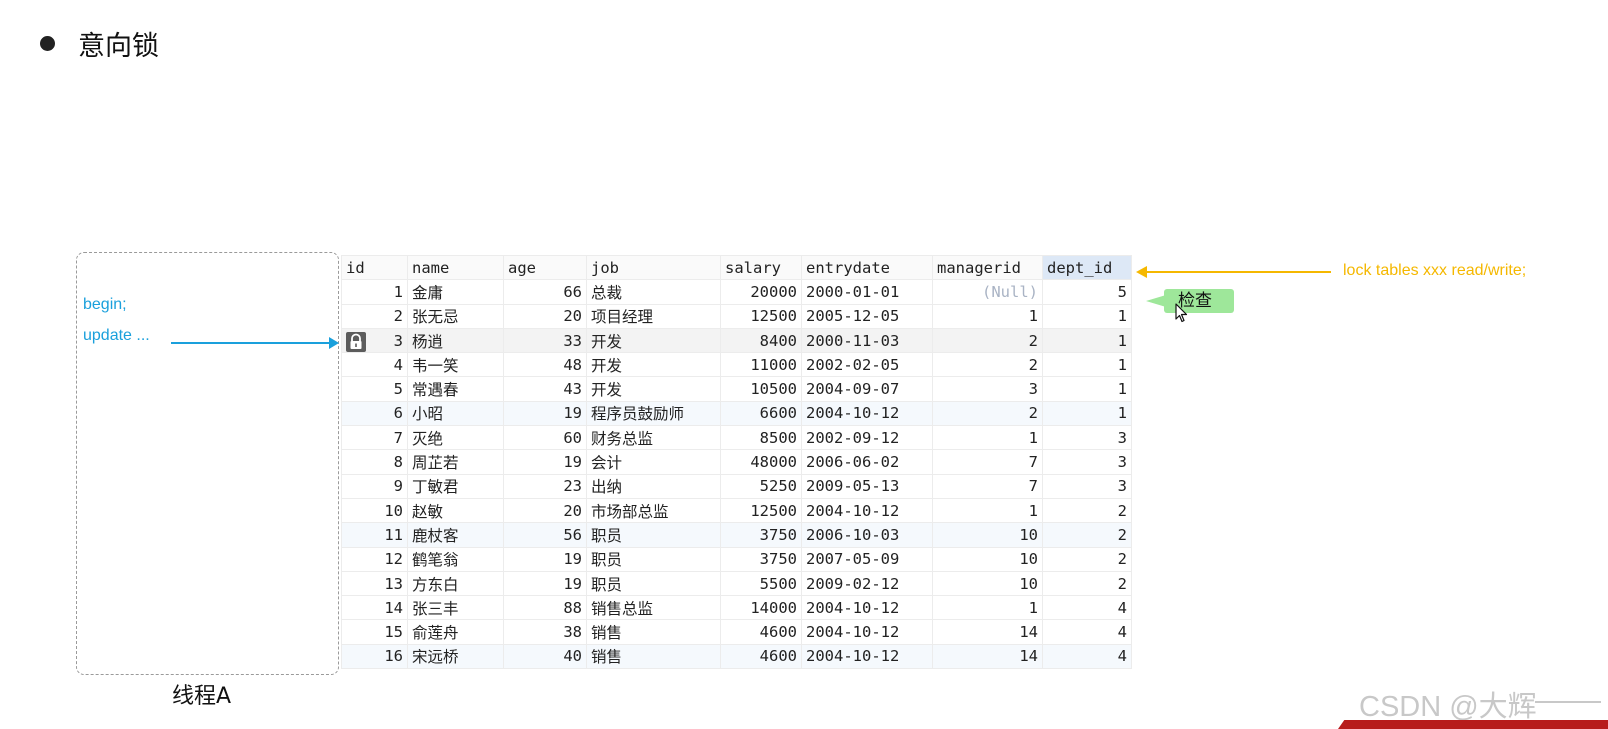 Image resolution: width=1608 pixels, height=729 pixels. I want to click on cell-entrydate: 2007-05-09, so click(867, 559).